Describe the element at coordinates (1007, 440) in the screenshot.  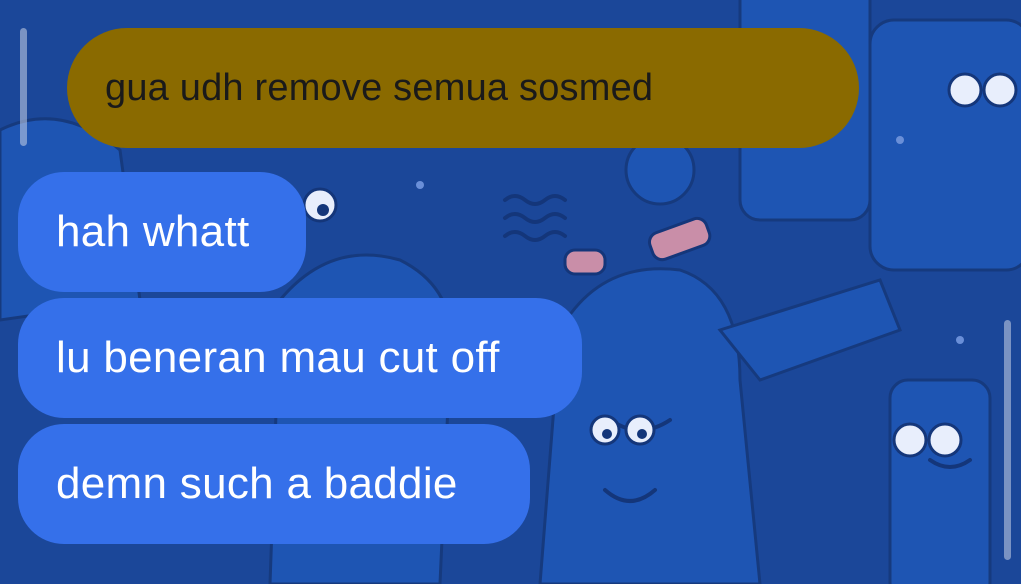
I see `right-scroll-indicator` at that location.